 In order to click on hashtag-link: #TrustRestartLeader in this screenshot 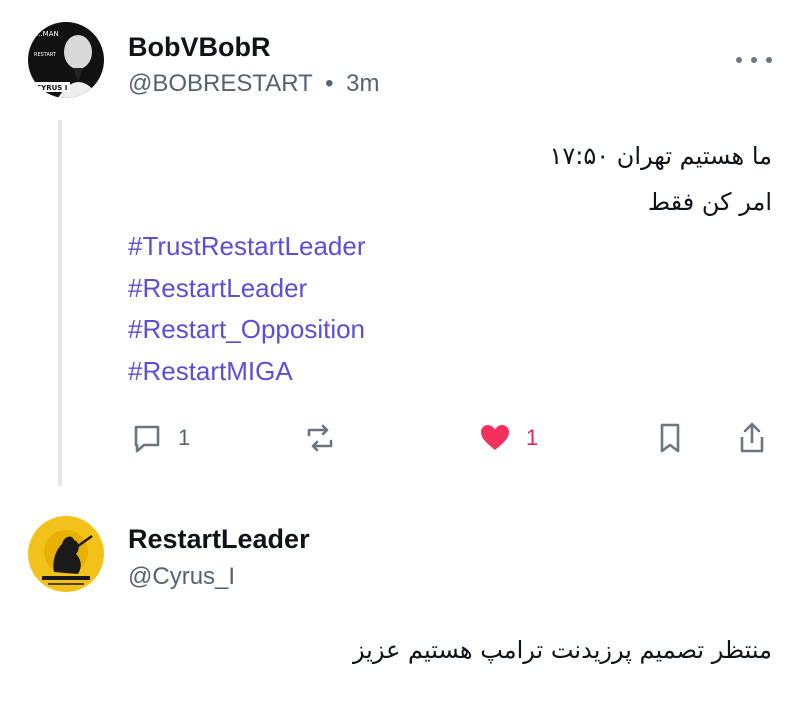, I will do `click(246, 246)`.